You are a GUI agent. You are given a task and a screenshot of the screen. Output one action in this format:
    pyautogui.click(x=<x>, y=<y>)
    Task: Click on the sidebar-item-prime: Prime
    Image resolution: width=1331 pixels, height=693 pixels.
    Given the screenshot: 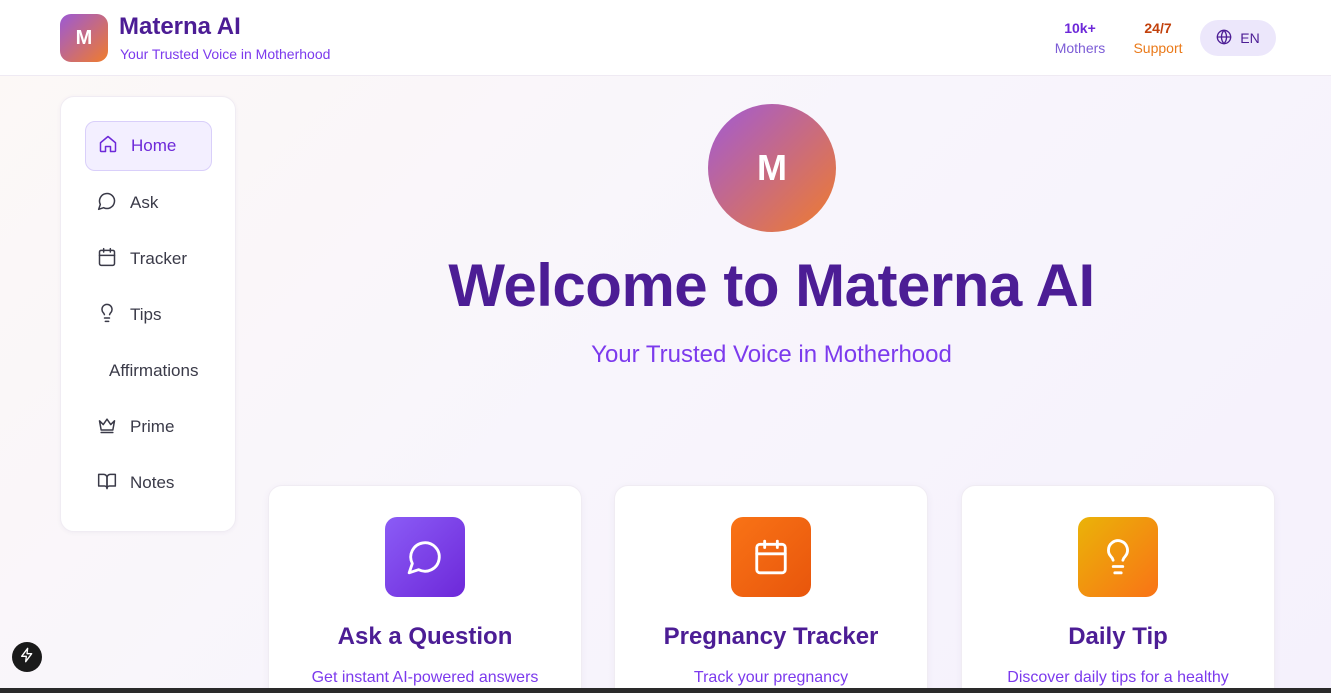 What is the action you would take?
    pyautogui.click(x=148, y=427)
    